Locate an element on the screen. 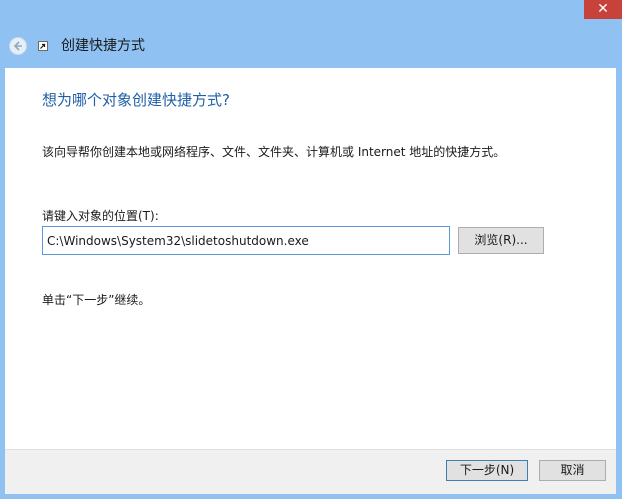 Image resolution: width=622 pixels, height=499 pixels. continue-hint: 单击“下一步”继续。 is located at coordinates (96, 300).